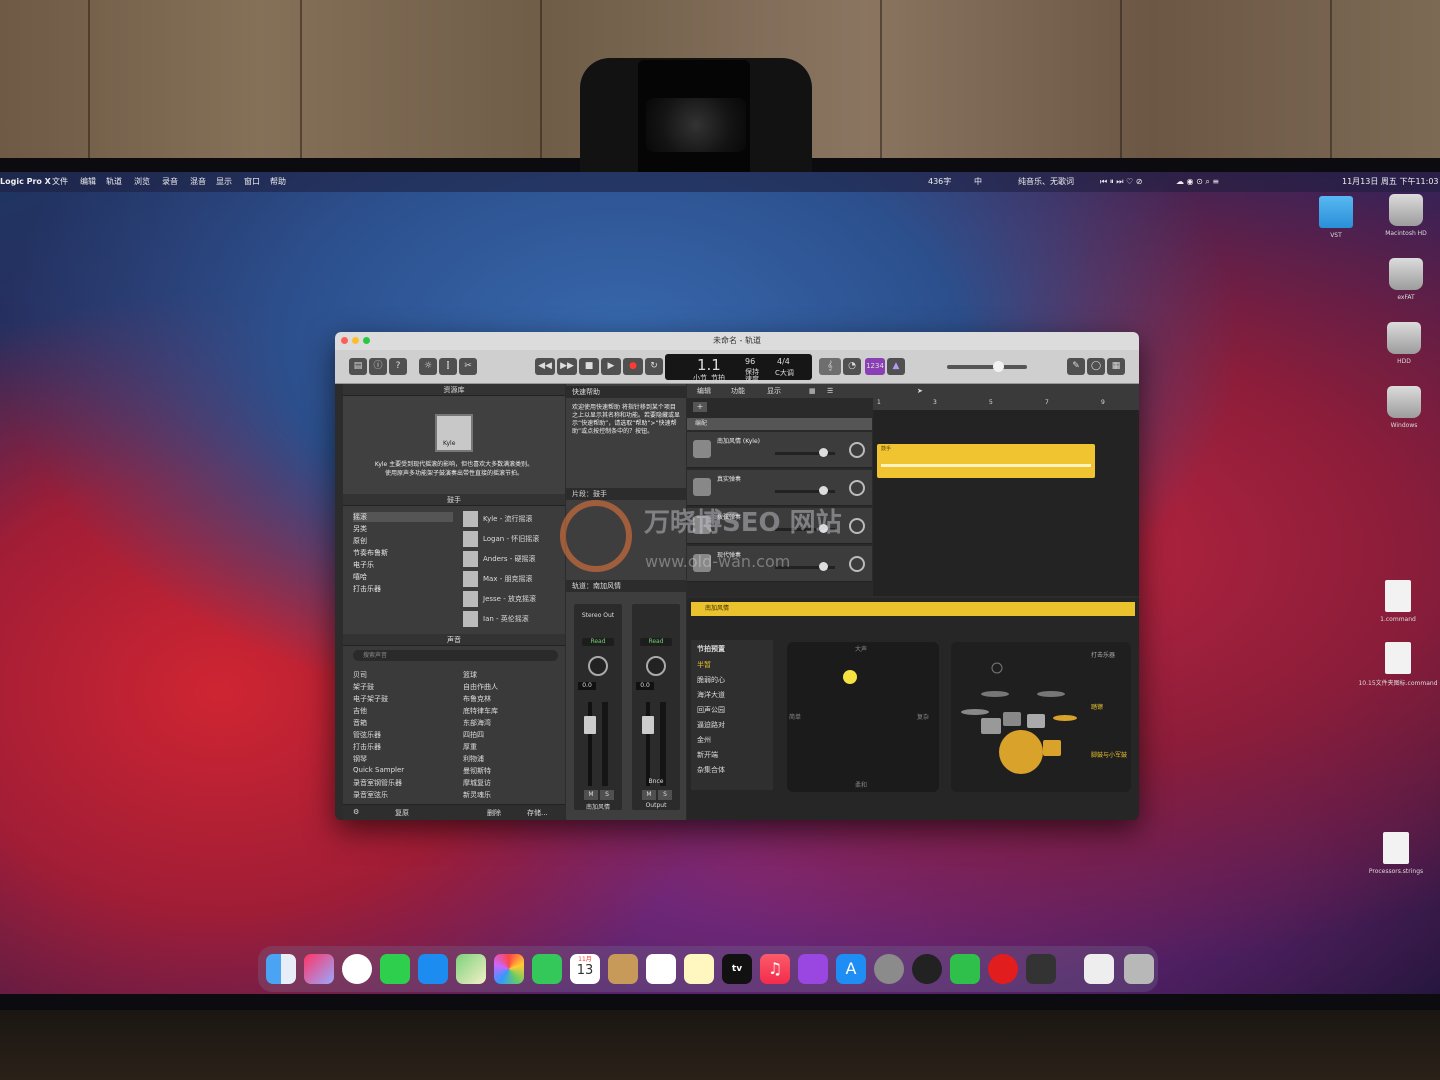 The width and height of the screenshot is (1440, 1080). Describe the element at coordinates (366, 340) in the screenshot. I see `zoom-button` at that location.